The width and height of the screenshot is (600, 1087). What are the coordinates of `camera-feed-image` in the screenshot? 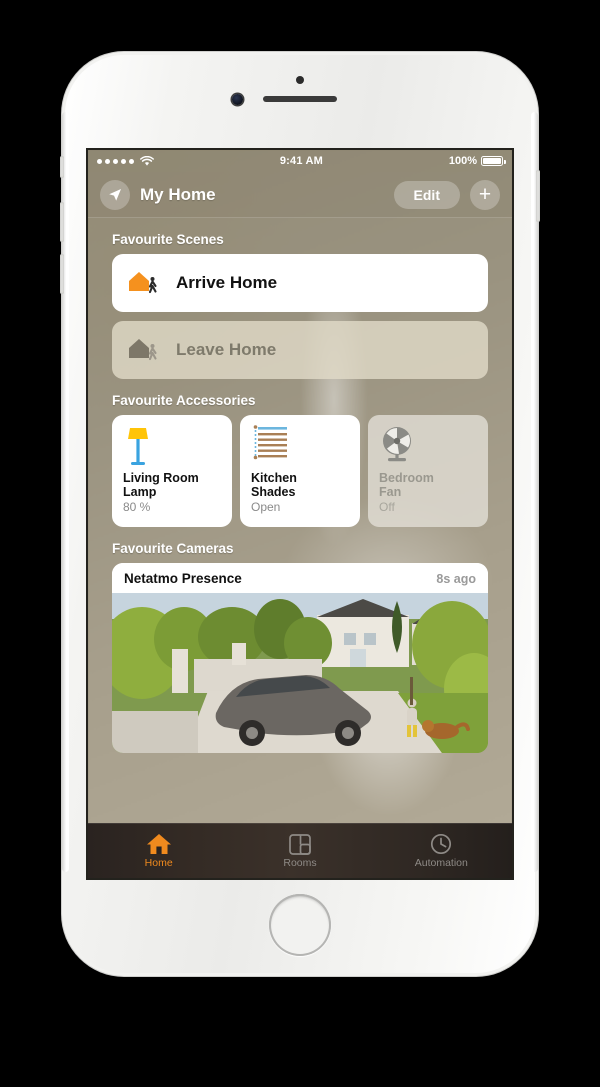 It's located at (300, 673).